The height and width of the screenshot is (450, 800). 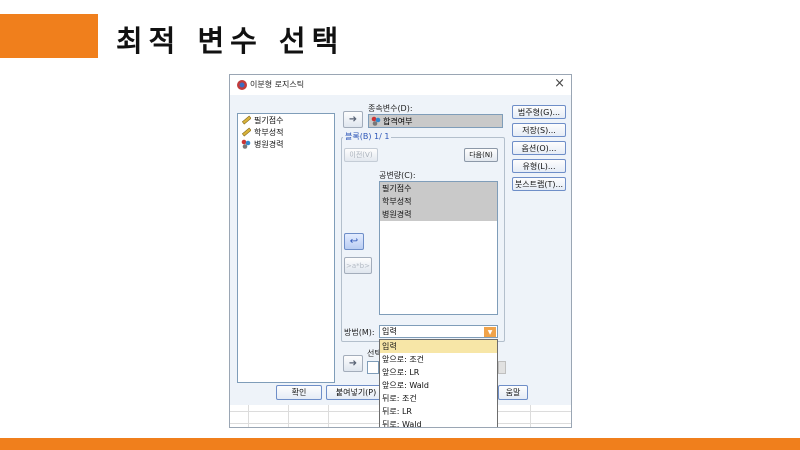 I want to click on next-block-button: 다음(N), so click(x=481, y=155).